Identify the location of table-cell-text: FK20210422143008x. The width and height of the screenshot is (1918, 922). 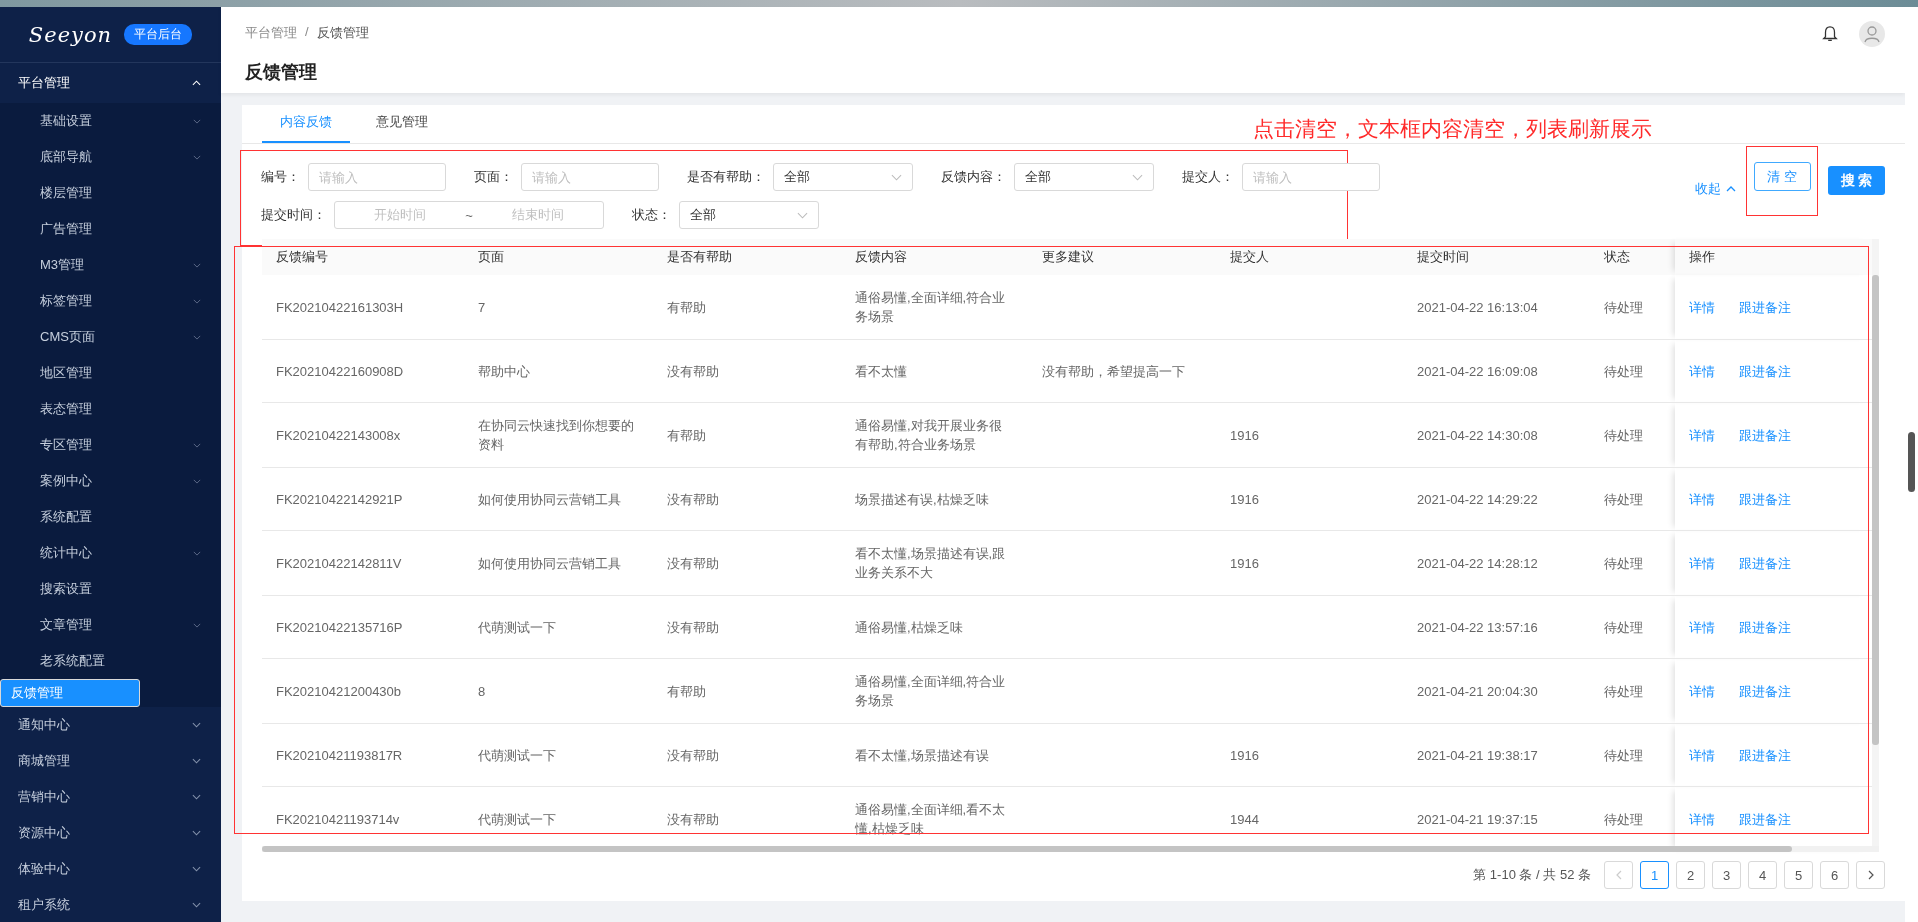
(339, 435).